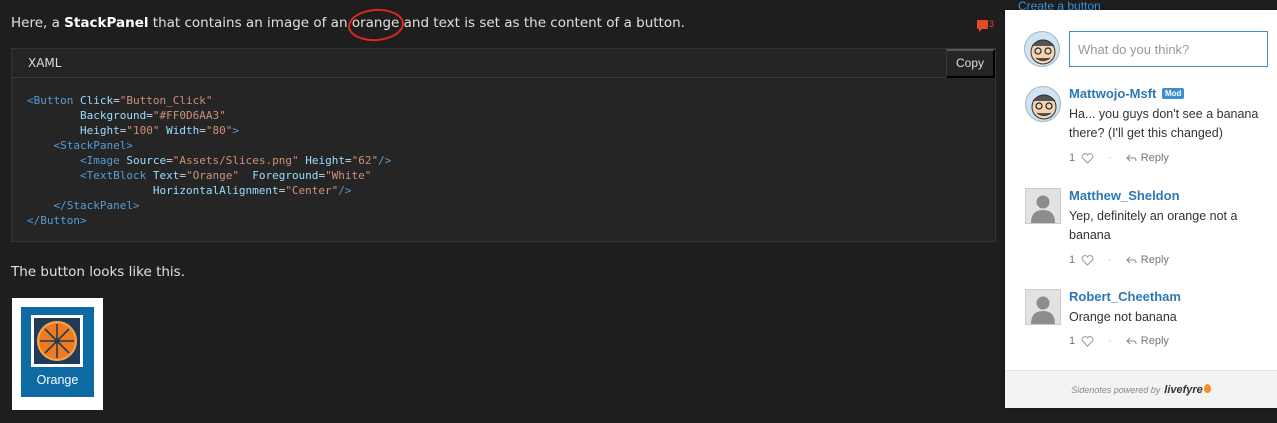 This screenshot has height=423, width=1277. I want to click on orange-button-label: Orange, so click(57, 380).